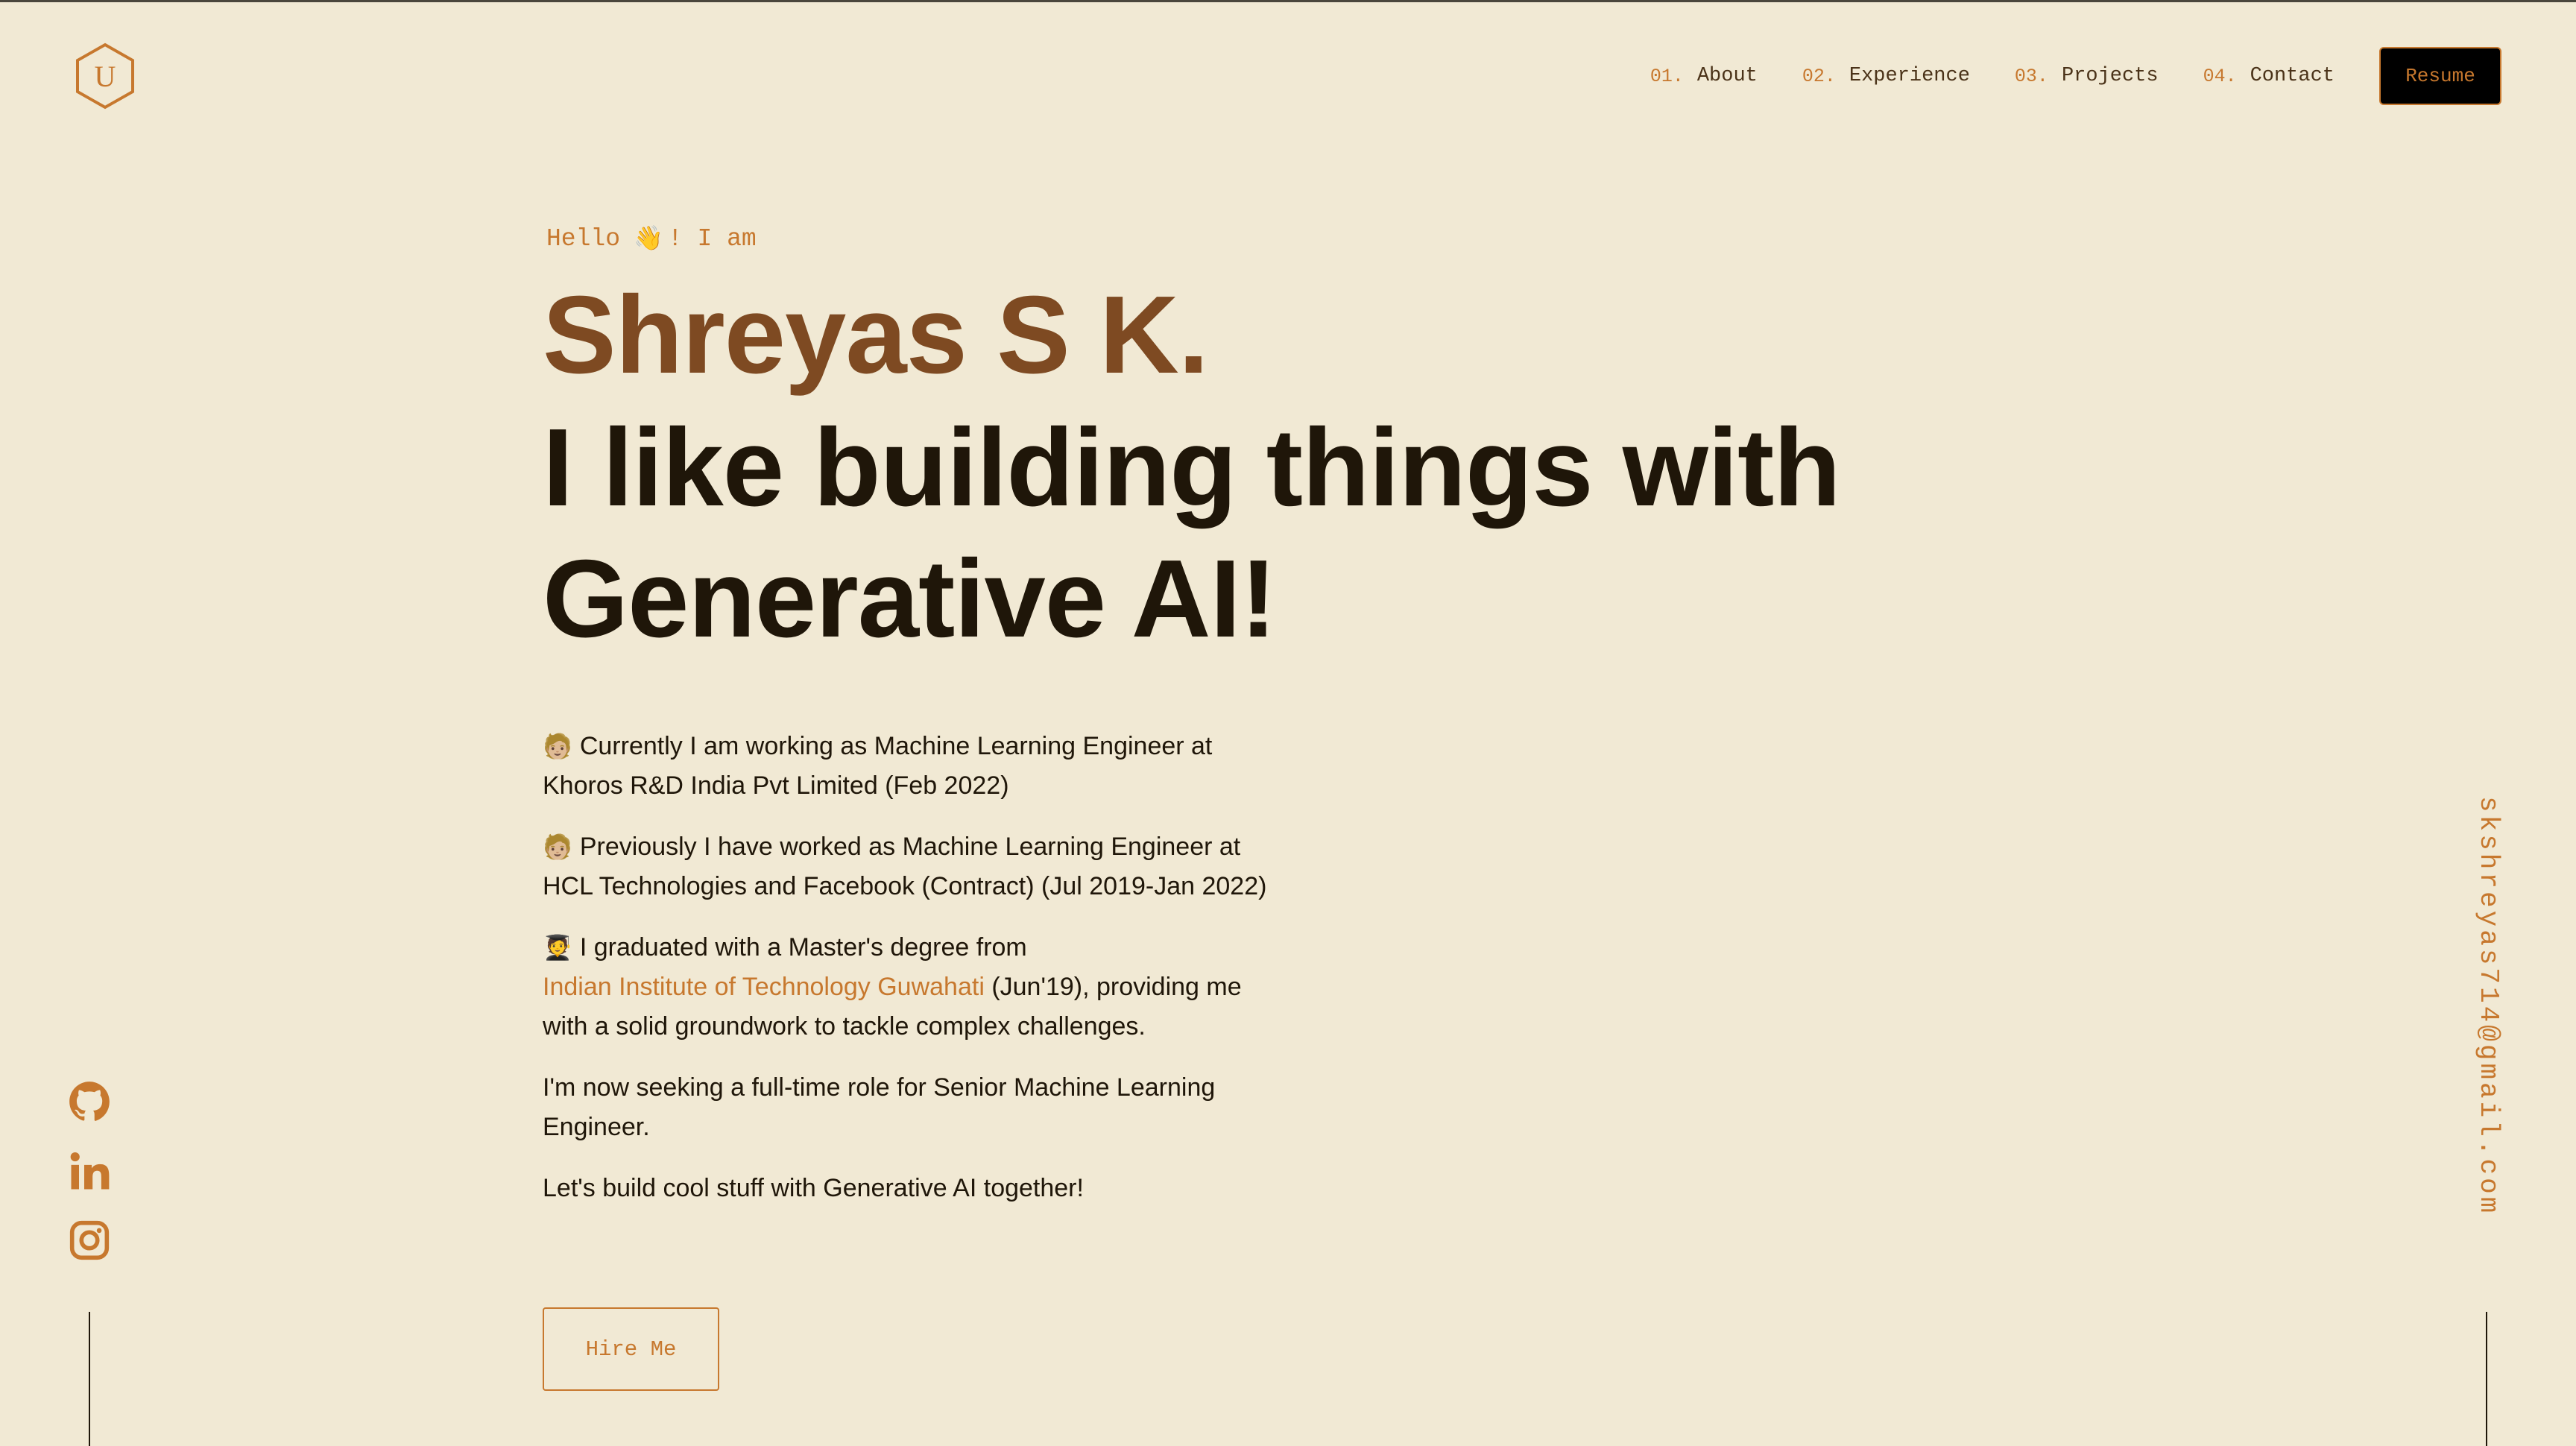 The width and height of the screenshot is (2576, 1446). Describe the element at coordinates (2031, 76) in the screenshot. I see `nav-number: 03.` at that location.